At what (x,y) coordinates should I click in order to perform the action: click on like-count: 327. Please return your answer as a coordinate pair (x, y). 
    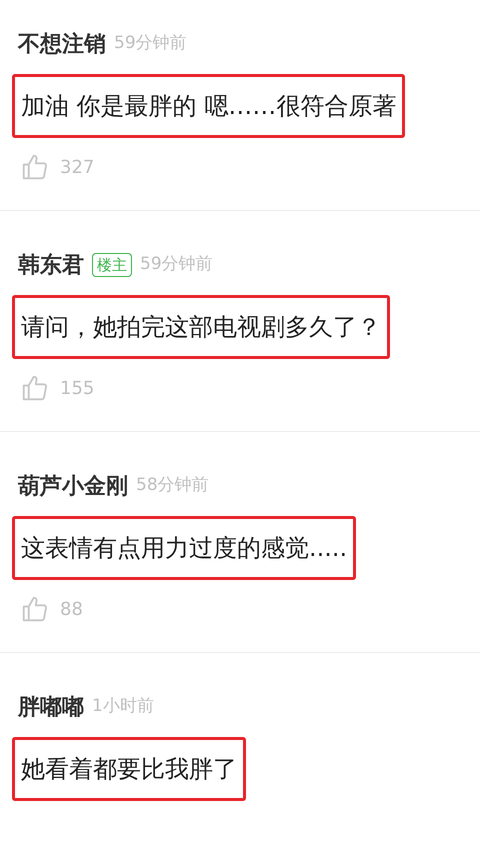
    Looking at the image, I should click on (77, 168).